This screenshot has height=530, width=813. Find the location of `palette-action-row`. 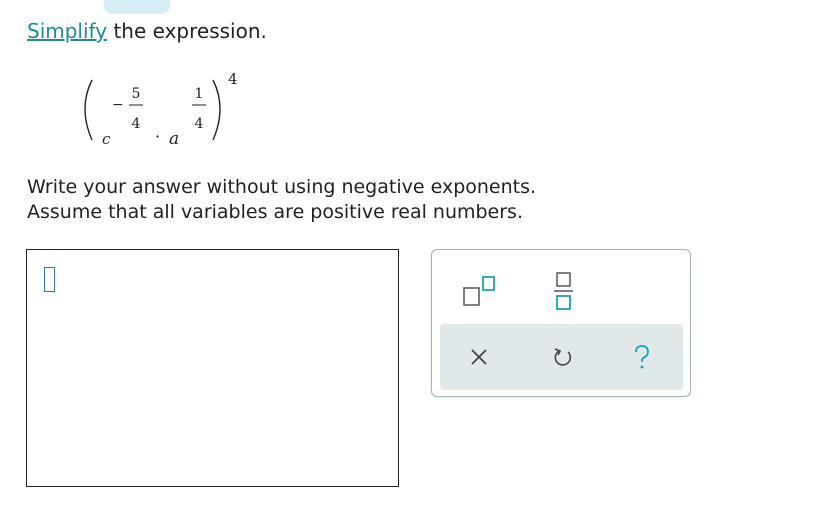

palette-action-row is located at coordinates (561, 357).